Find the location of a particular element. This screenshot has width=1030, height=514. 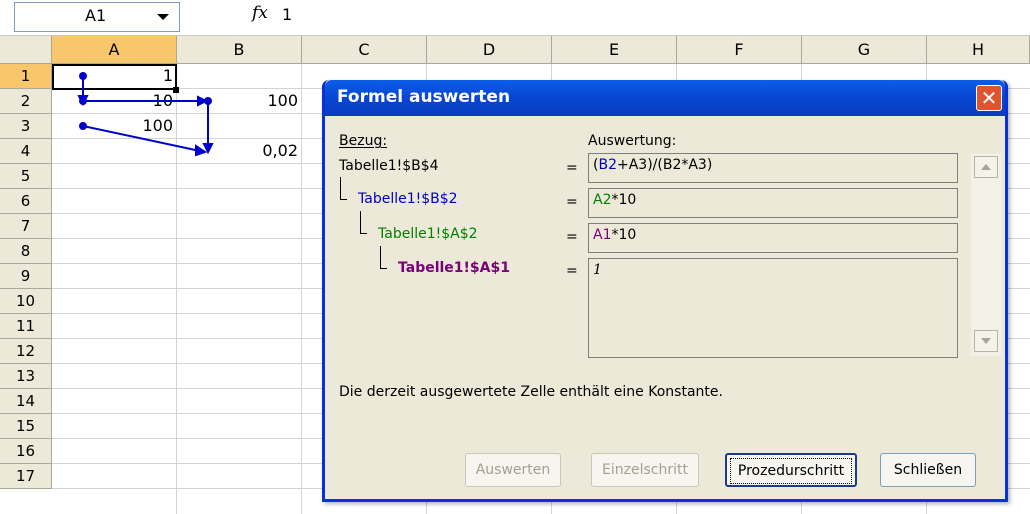

col-header-d: D is located at coordinates (489, 50).